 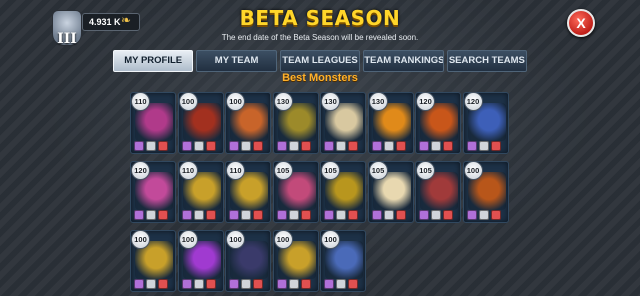 What do you see at coordinates (378, 101) in the screenshot?
I see `monster-level-badge: 130` at bounding box center [378, 101].